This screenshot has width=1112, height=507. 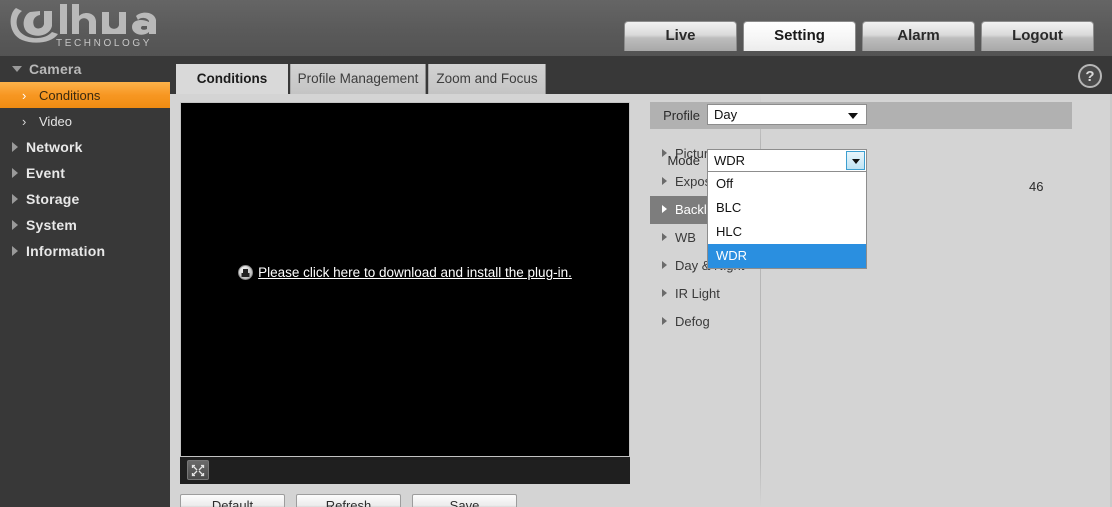 What do you see at coordinates (787, 160) in the screenshot?
I see `mode-select: WDR` at bounding box center [787, 160].